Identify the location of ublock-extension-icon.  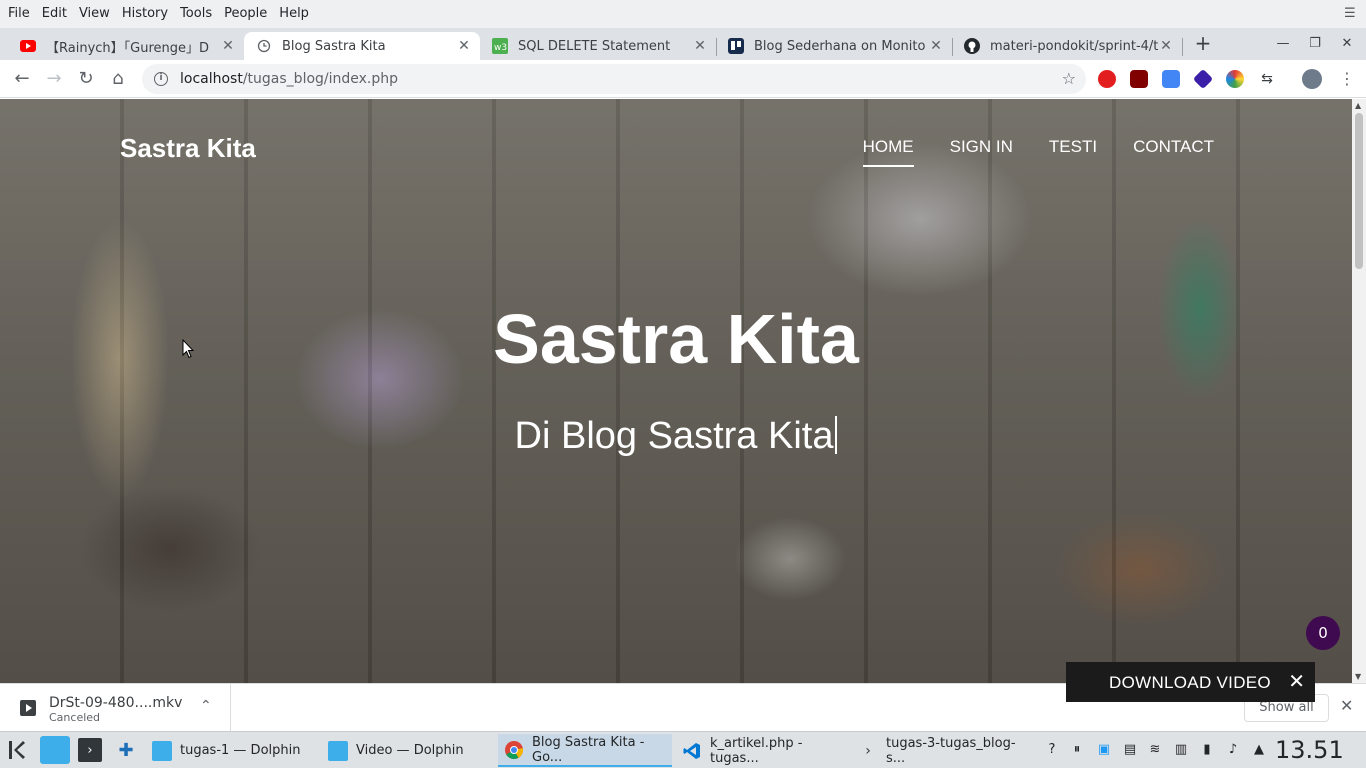
(1139, 79).